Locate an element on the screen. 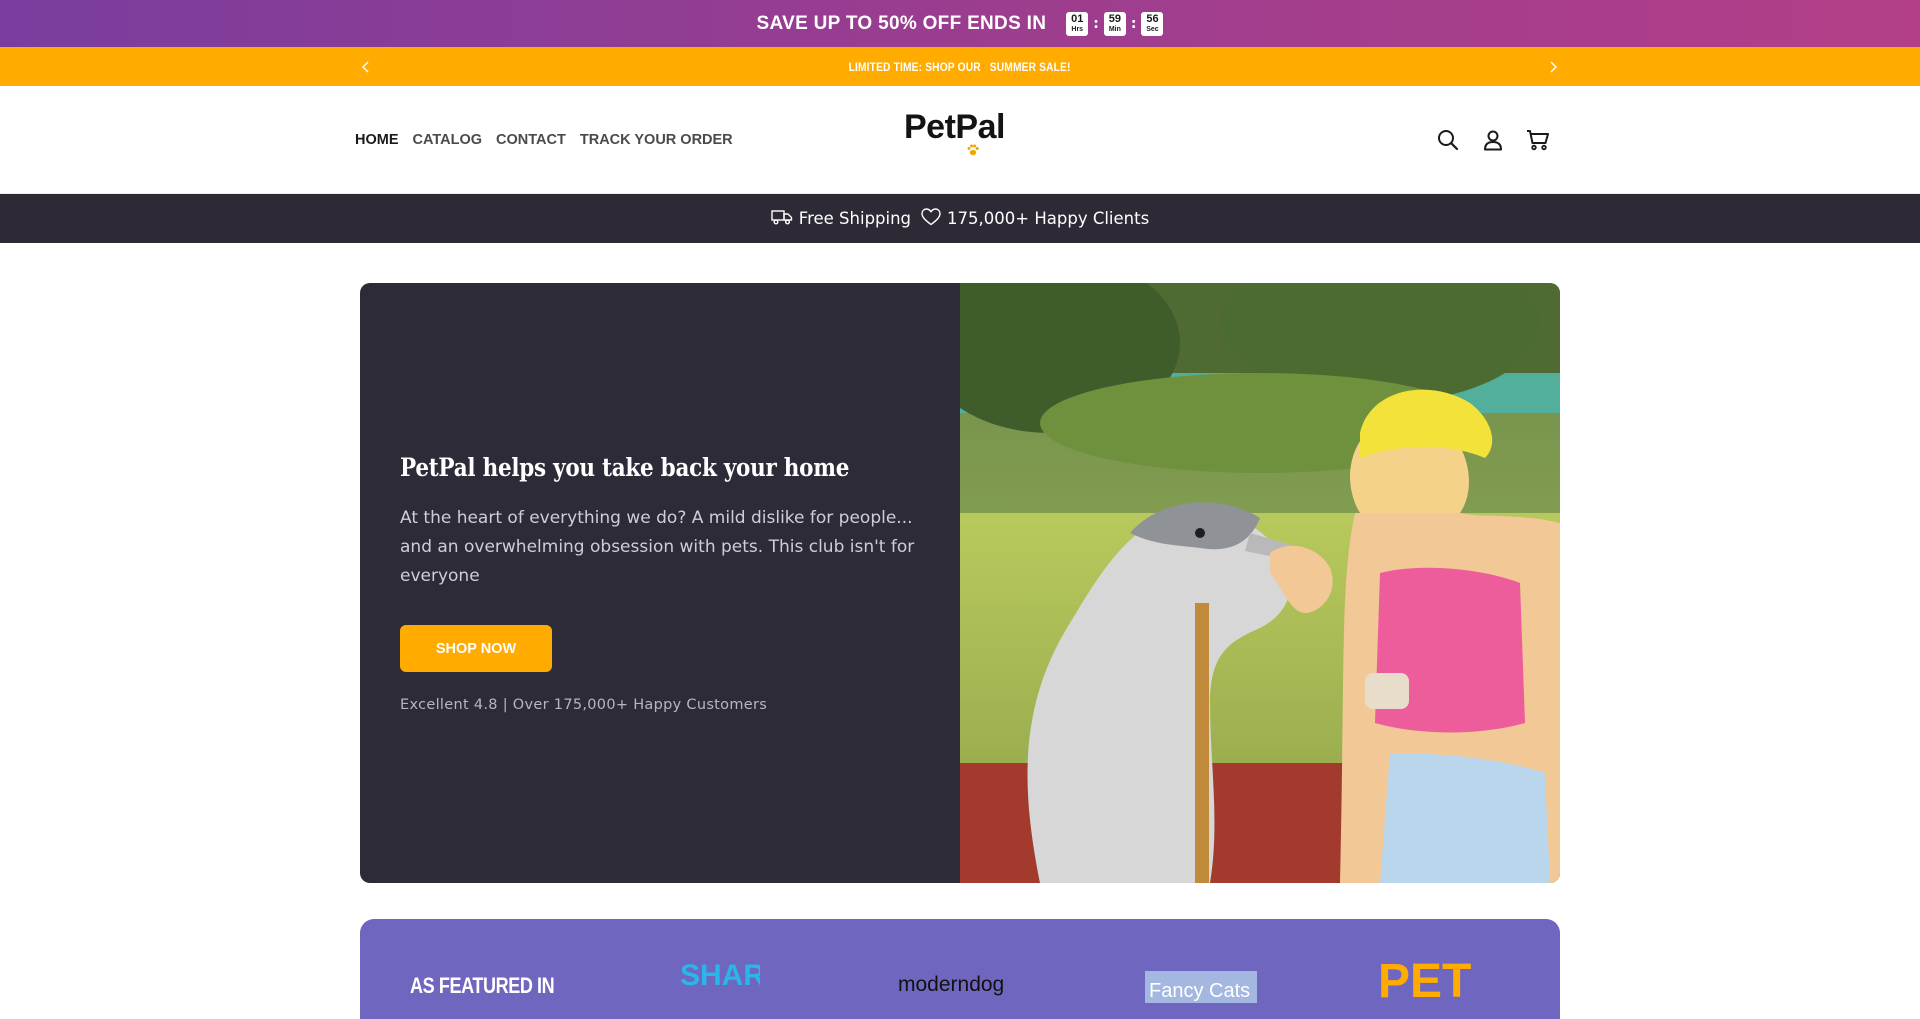 The image size is (1920, 1019). countdown-timer: 01 Hrs : 59 Min : 56 Sec is located at coordinates (1115, 23).